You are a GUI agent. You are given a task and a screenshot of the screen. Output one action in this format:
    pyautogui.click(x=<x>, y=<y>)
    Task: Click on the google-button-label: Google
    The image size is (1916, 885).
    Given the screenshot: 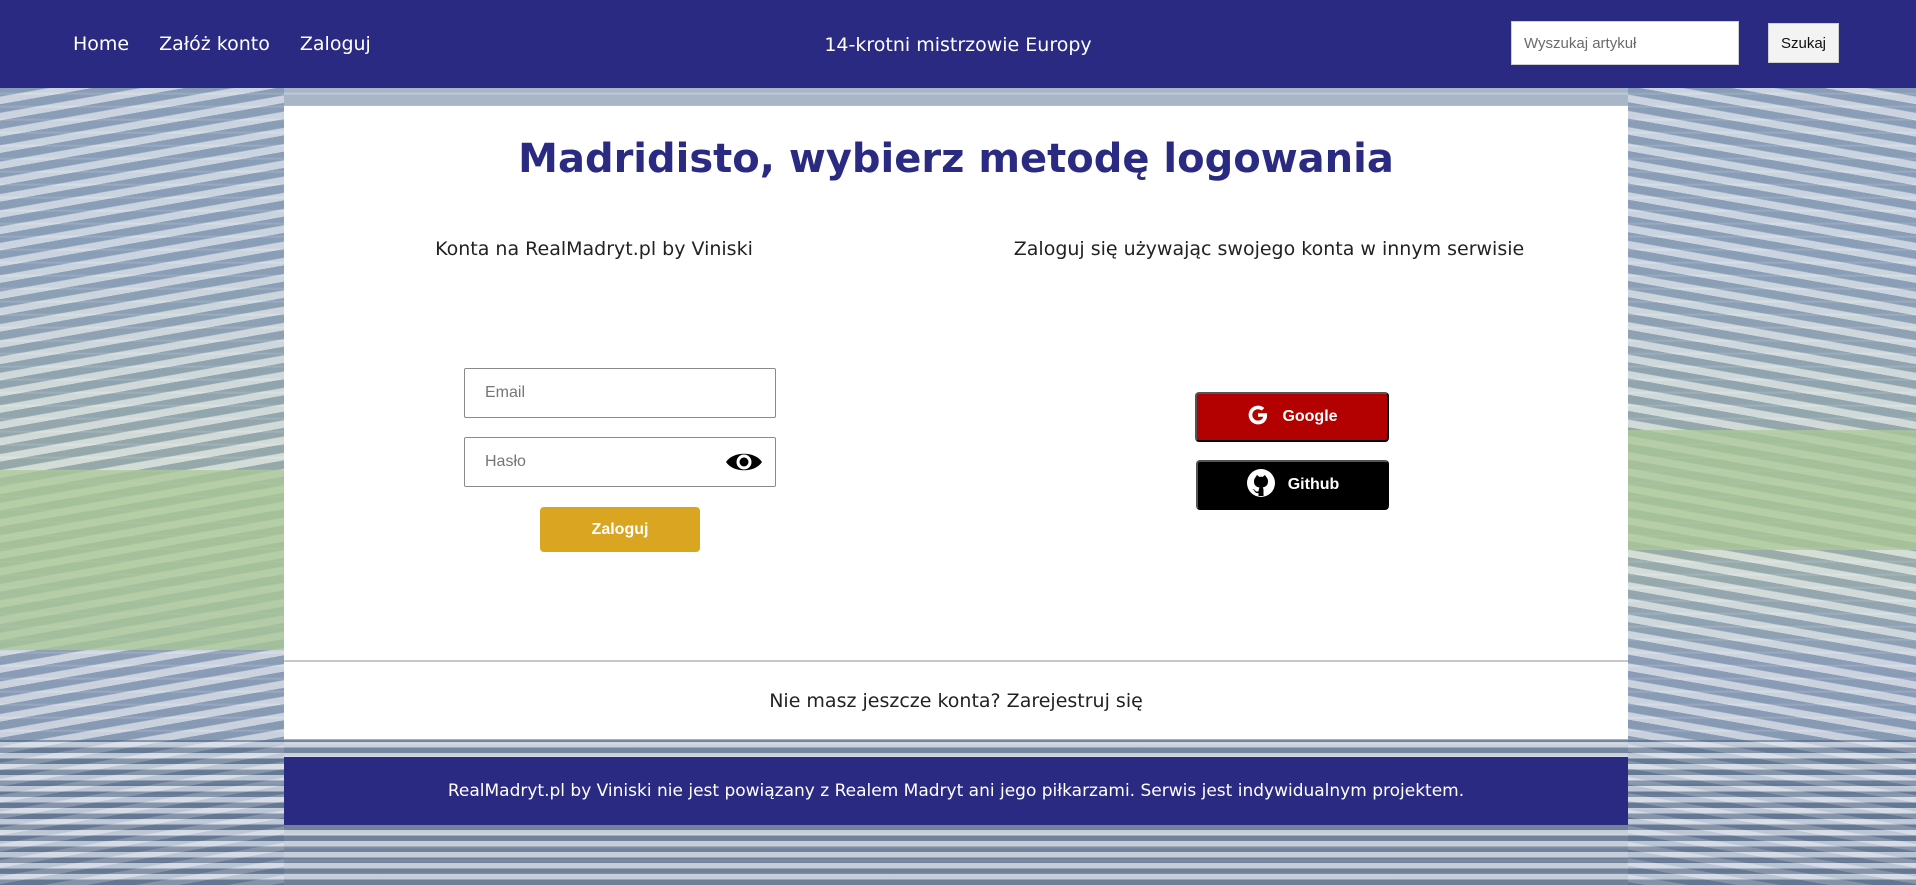 What is the action you would take?
    pyautogui.click(x=1310, y=416)
    